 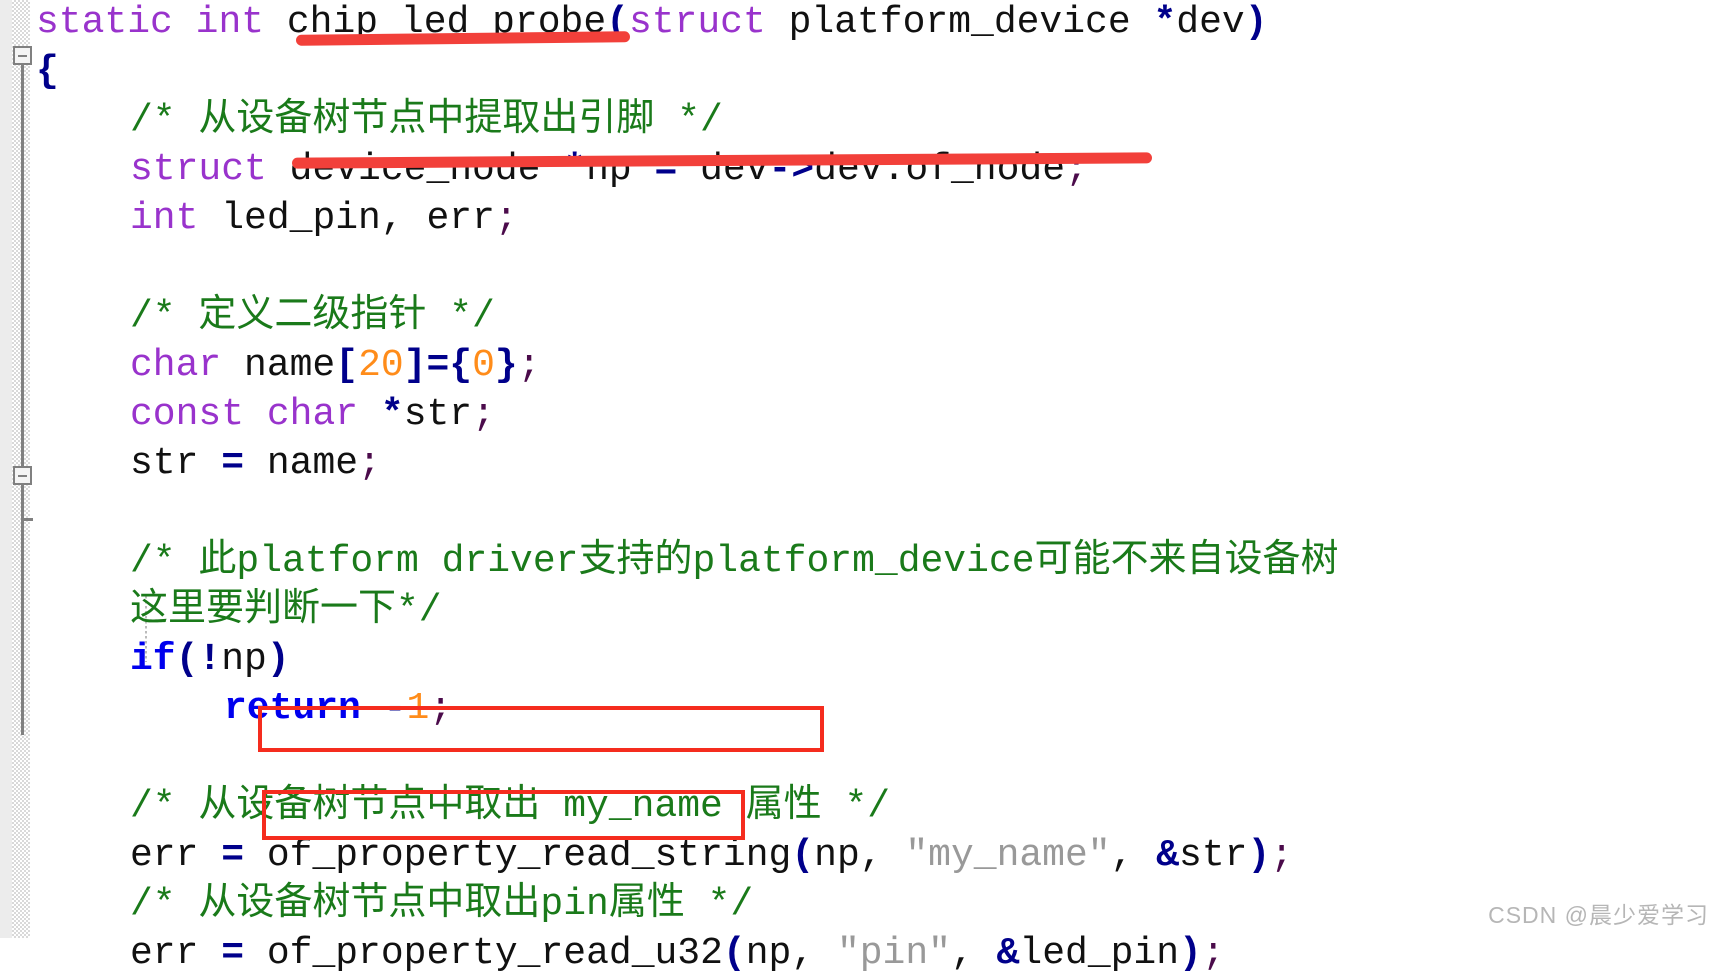 I want to click on code-token: led_pin, so click(x=1099, y=953).